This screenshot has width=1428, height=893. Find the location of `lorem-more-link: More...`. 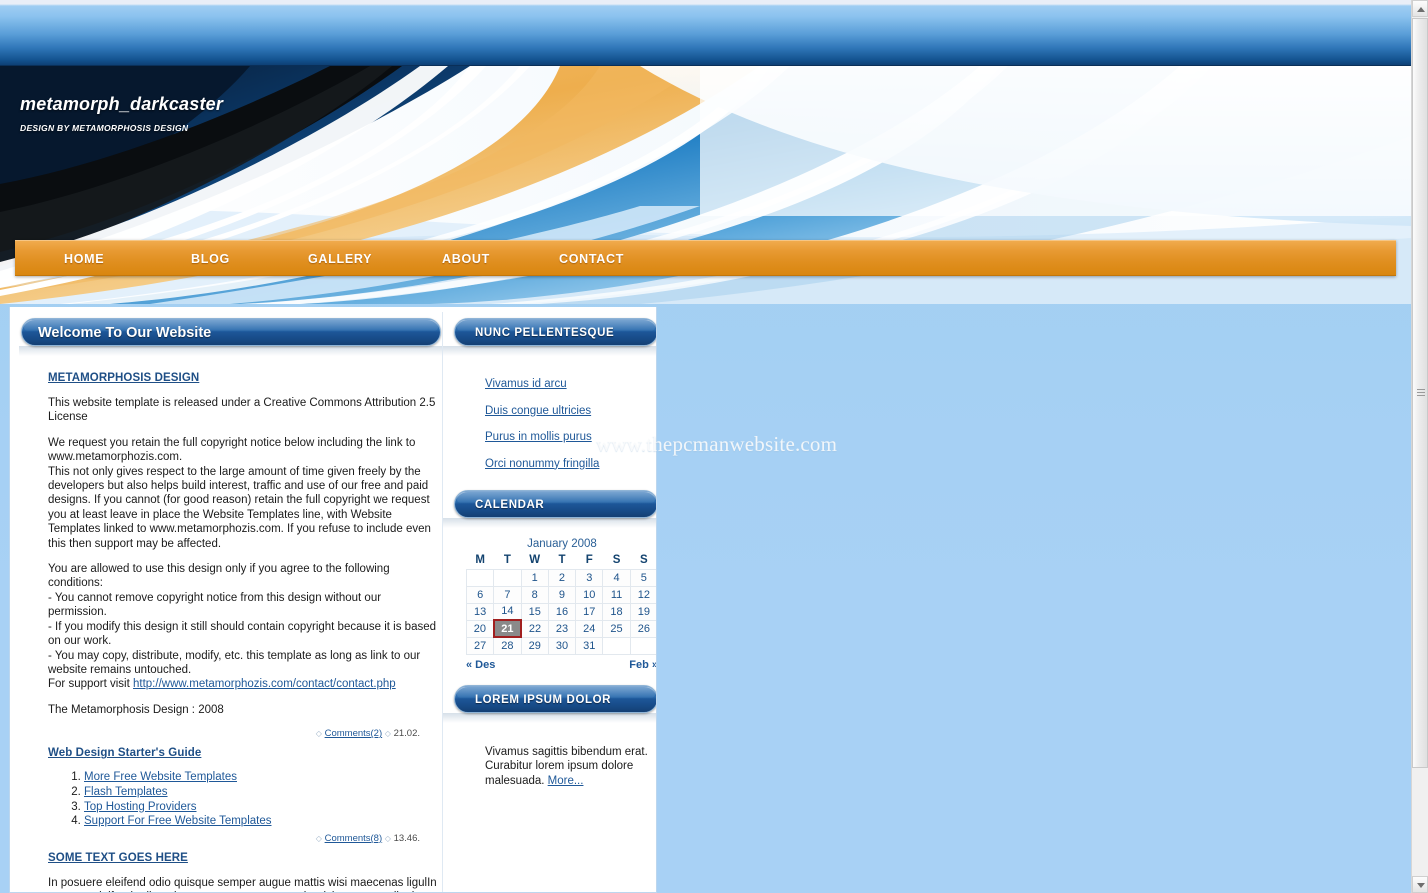

lorem-more-link: More... is located at coordinates (566, 781).